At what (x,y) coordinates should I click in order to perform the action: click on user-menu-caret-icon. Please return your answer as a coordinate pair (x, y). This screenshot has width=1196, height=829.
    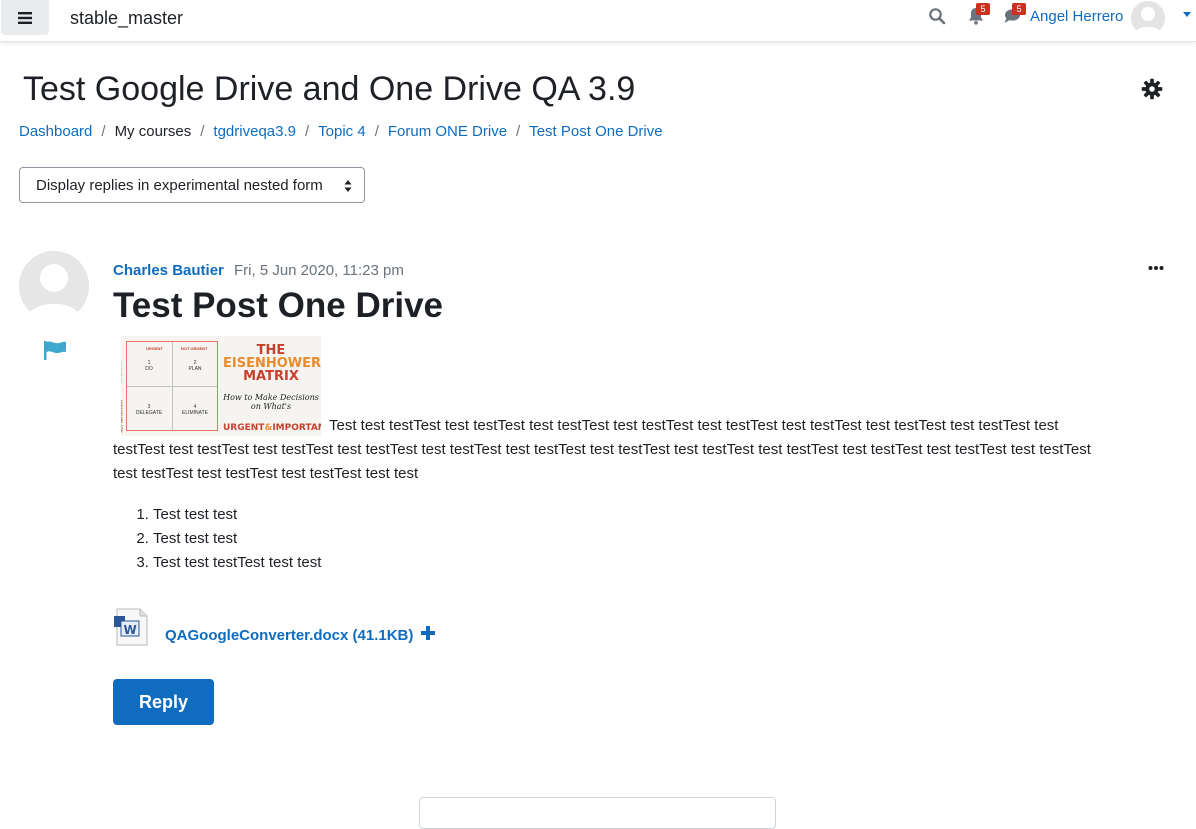
    Looking at the image, I should click on (1187, 14).